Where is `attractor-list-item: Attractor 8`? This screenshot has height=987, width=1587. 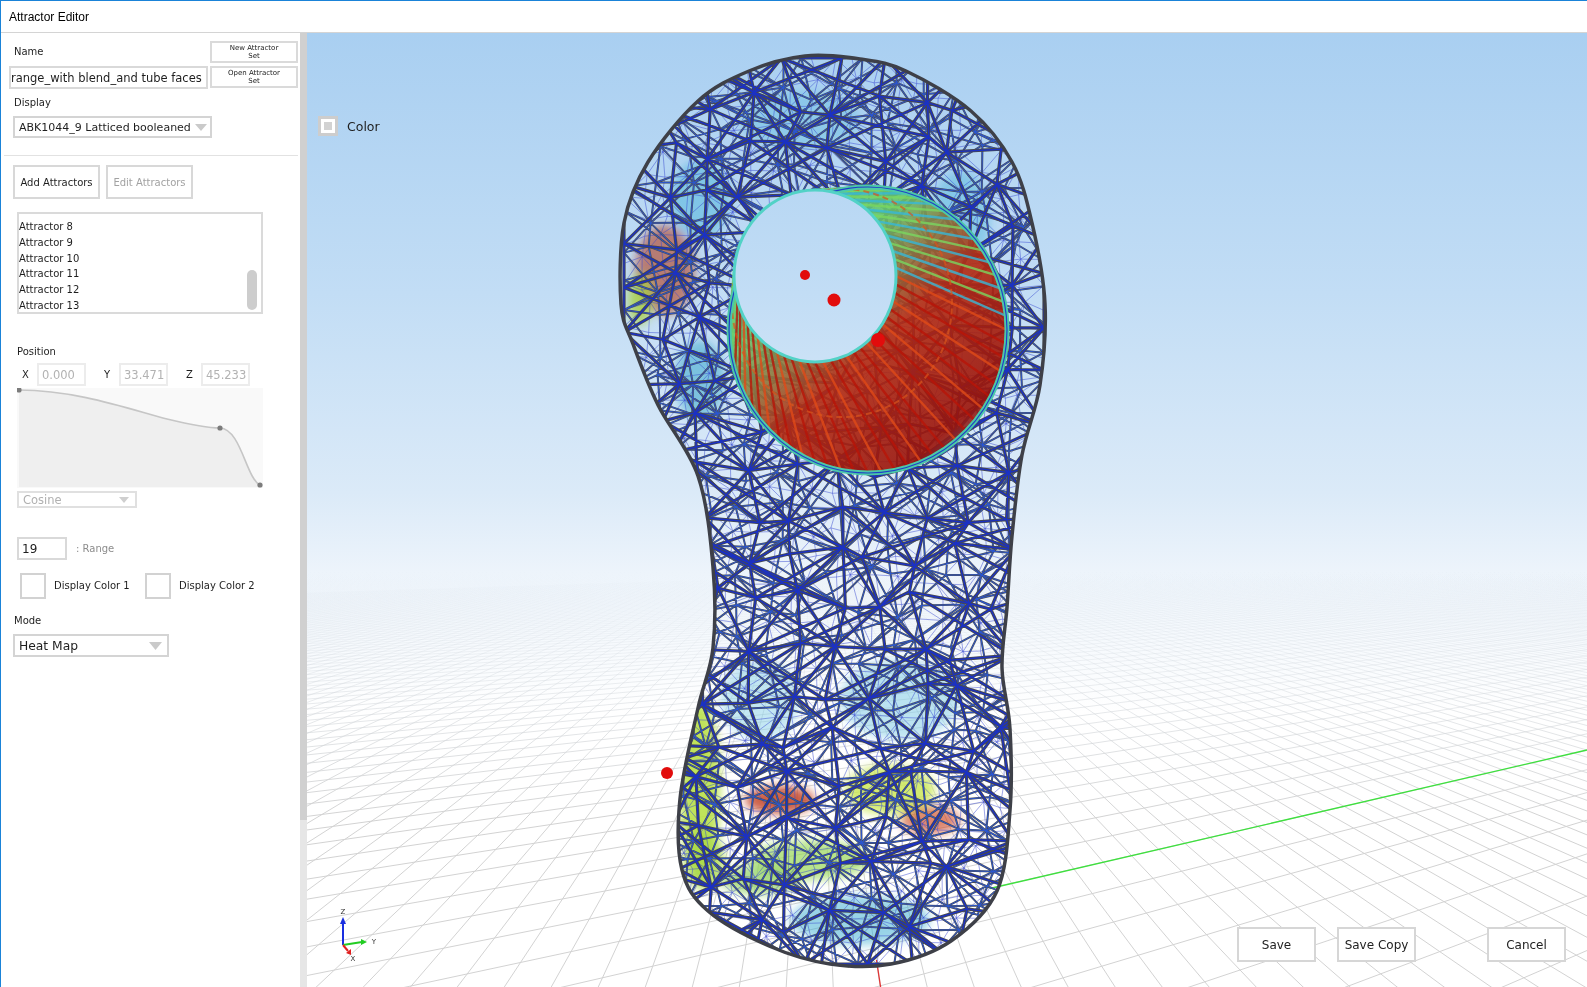 attractor-list-item: Attractor 8 is located at coordinates (129, 227).